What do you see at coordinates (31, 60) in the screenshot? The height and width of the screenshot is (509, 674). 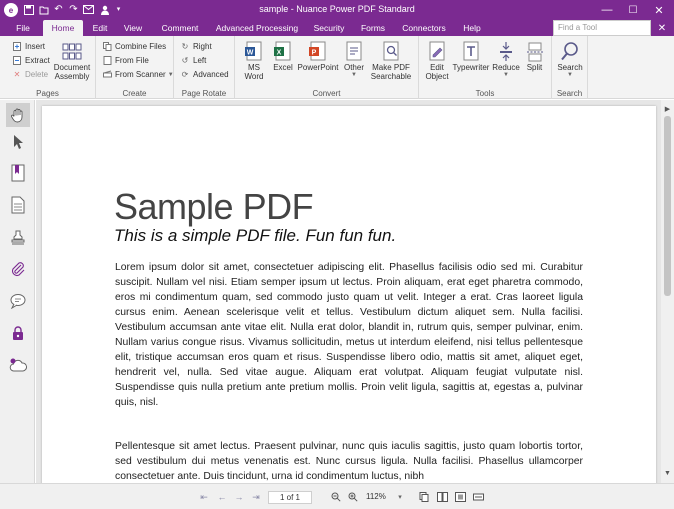 I see `extract-button: Extract` at bounding box center [31, 60].